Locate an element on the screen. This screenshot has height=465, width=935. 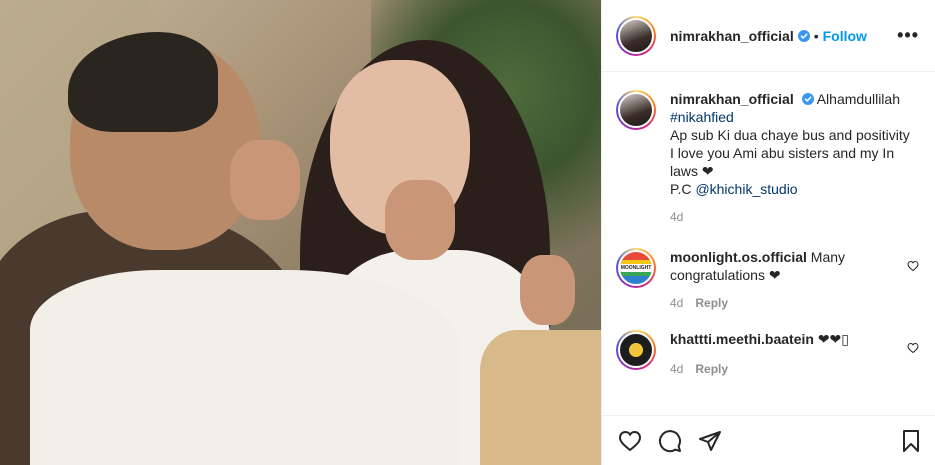
post-header: nimrakhan_official • Follow ••• is located at coordinates (768, 36).